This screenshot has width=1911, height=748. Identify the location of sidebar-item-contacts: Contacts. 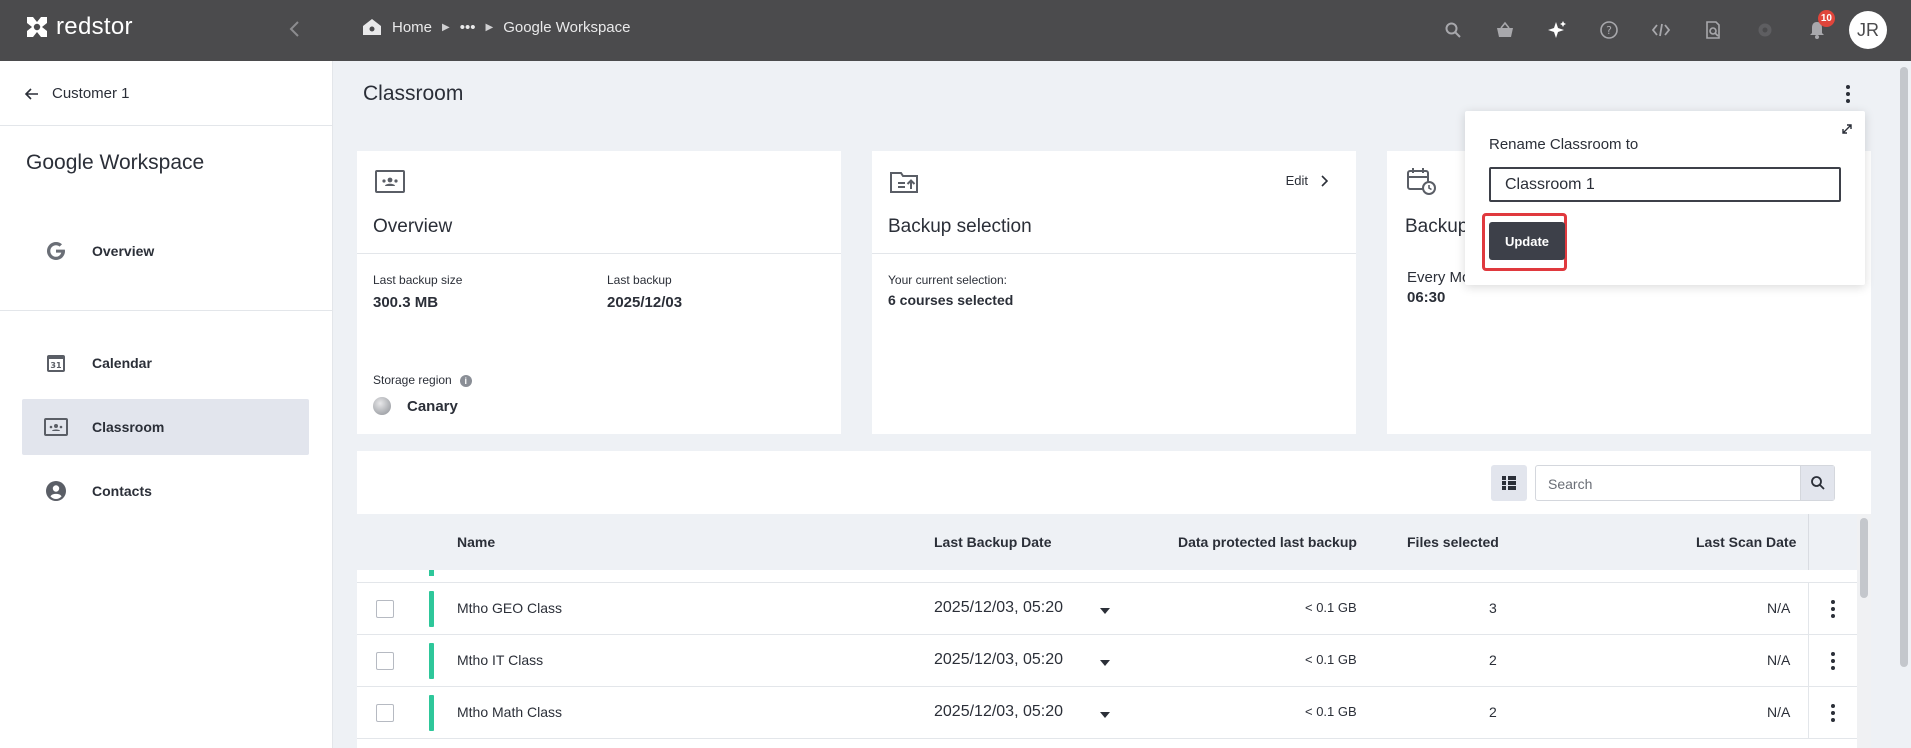
(165, 491).